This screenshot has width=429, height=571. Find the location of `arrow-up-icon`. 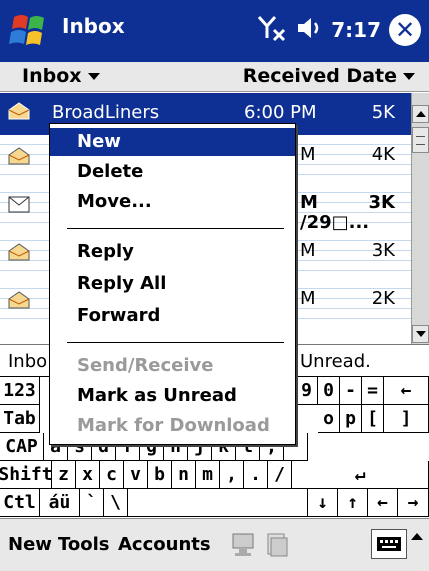

arrow-up-icon is located at coordinates (420, 114).